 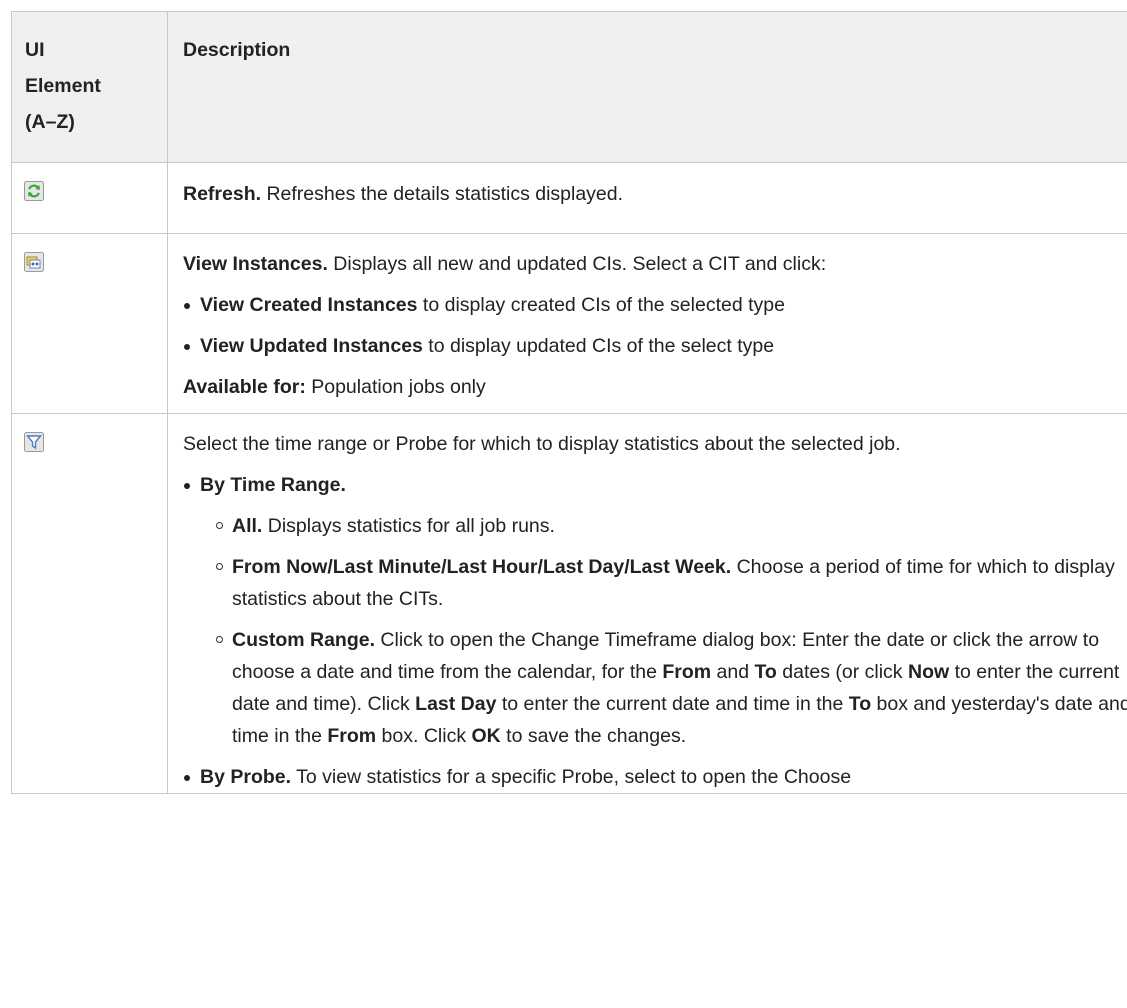 I want to click on custom-range-label: Custom Range., so click(x=304, y=640).